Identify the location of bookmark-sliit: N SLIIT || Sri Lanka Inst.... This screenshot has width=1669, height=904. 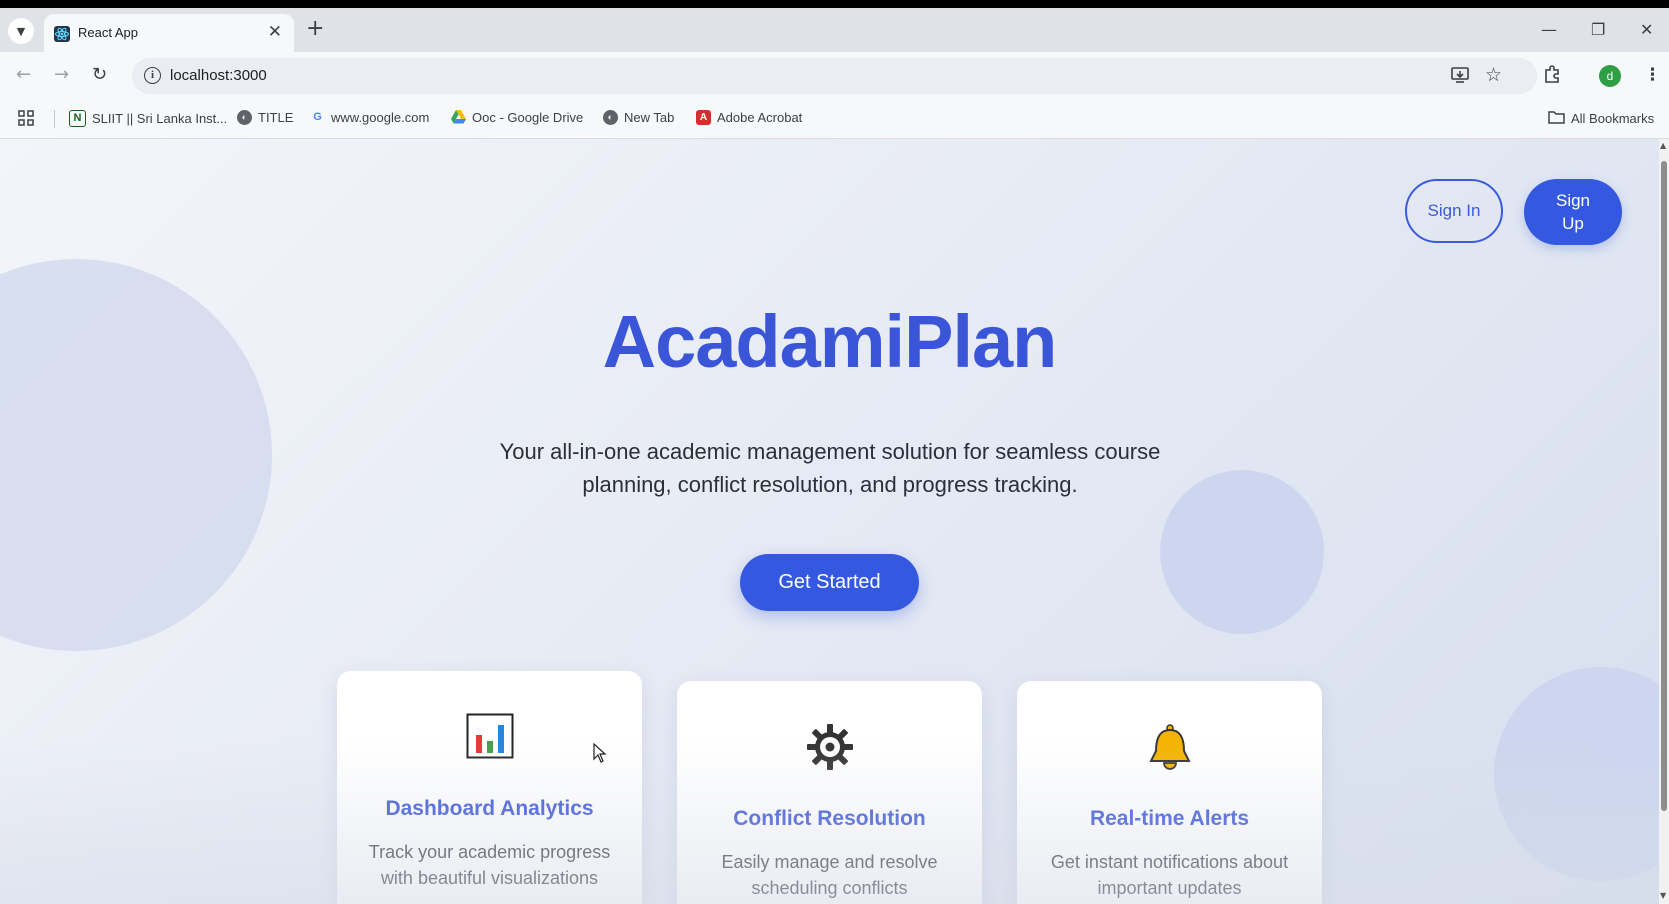
(148, 118).